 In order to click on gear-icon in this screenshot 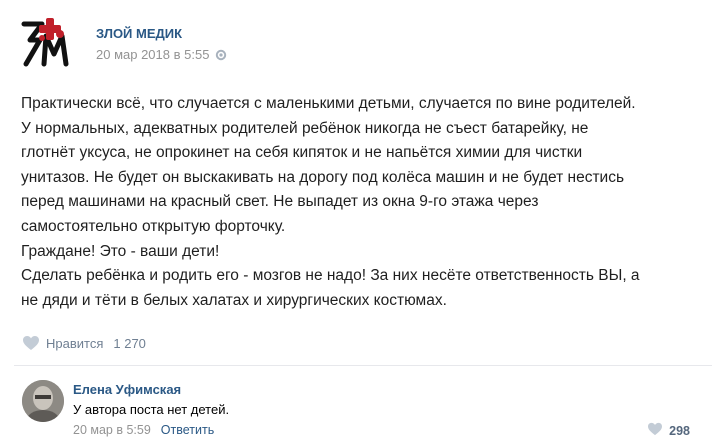, I will do `click(221, 55)`.